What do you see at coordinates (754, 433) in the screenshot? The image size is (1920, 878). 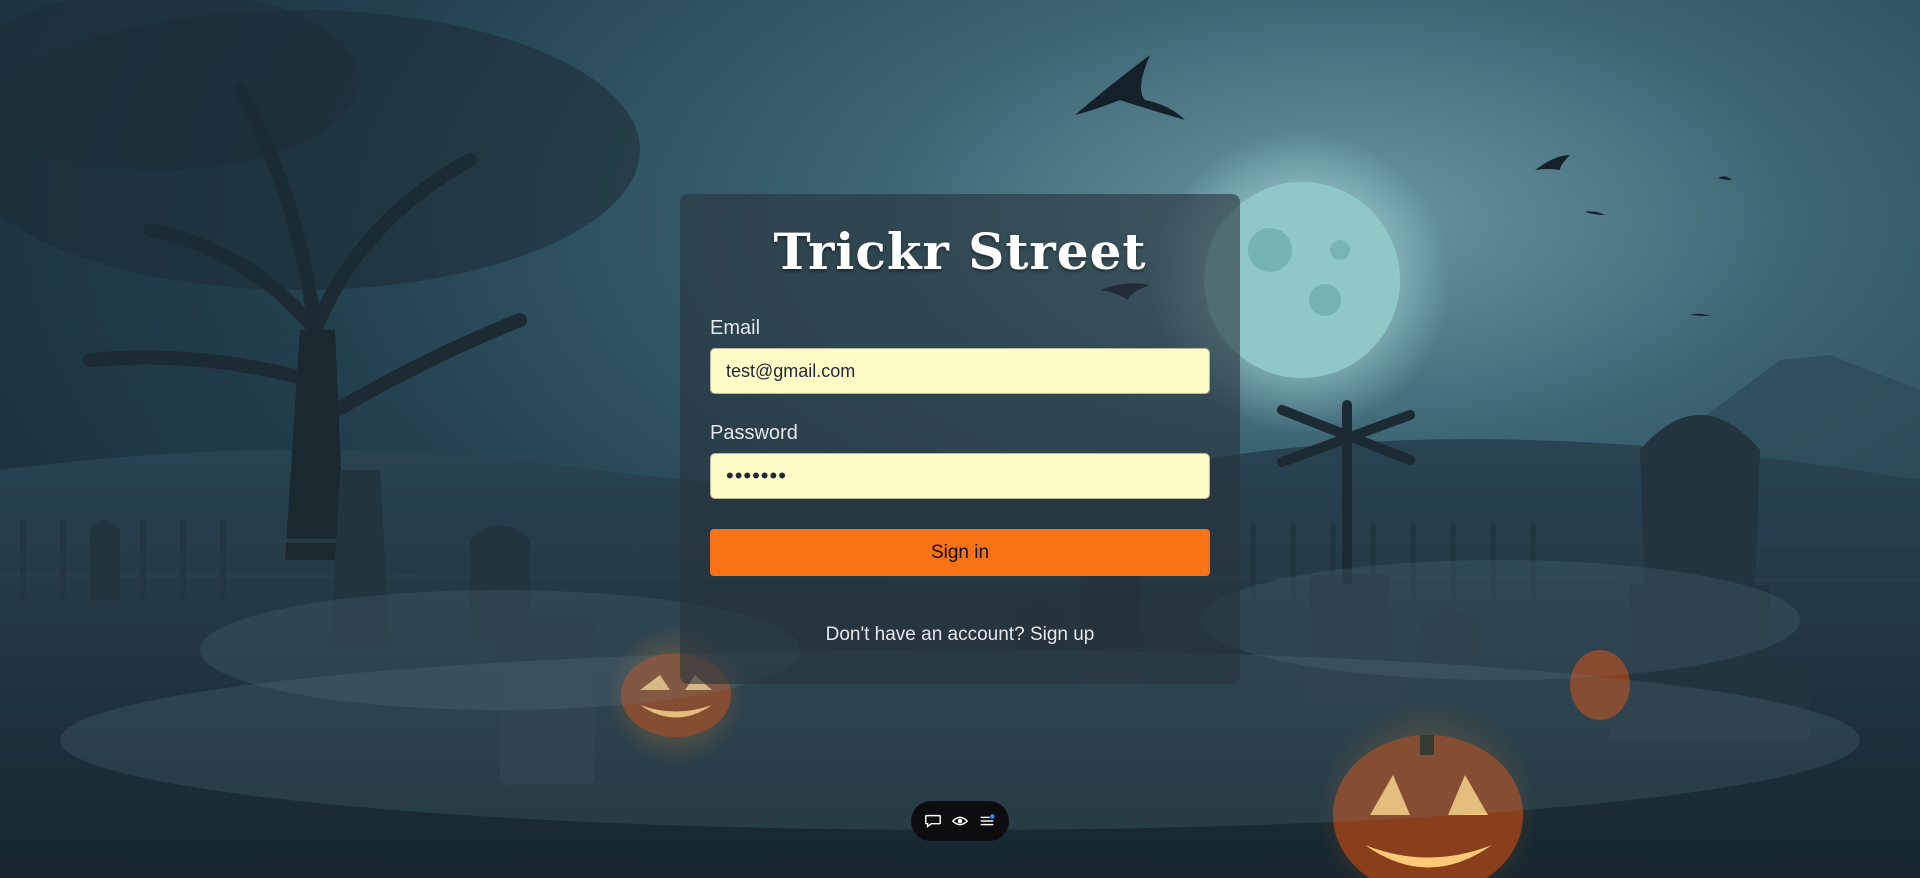 I see `password-label: Password` at bounding box center [754, 433].